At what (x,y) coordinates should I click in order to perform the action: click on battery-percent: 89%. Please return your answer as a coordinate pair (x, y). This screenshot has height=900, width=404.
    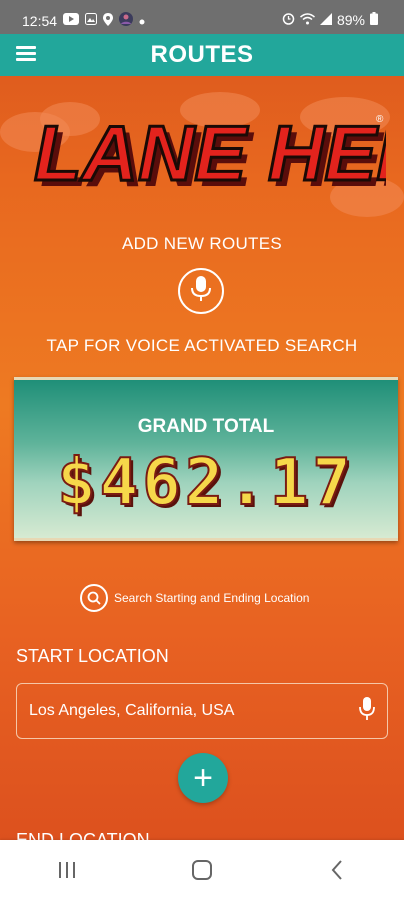
    Looking at the image, I should click on (350, 20).